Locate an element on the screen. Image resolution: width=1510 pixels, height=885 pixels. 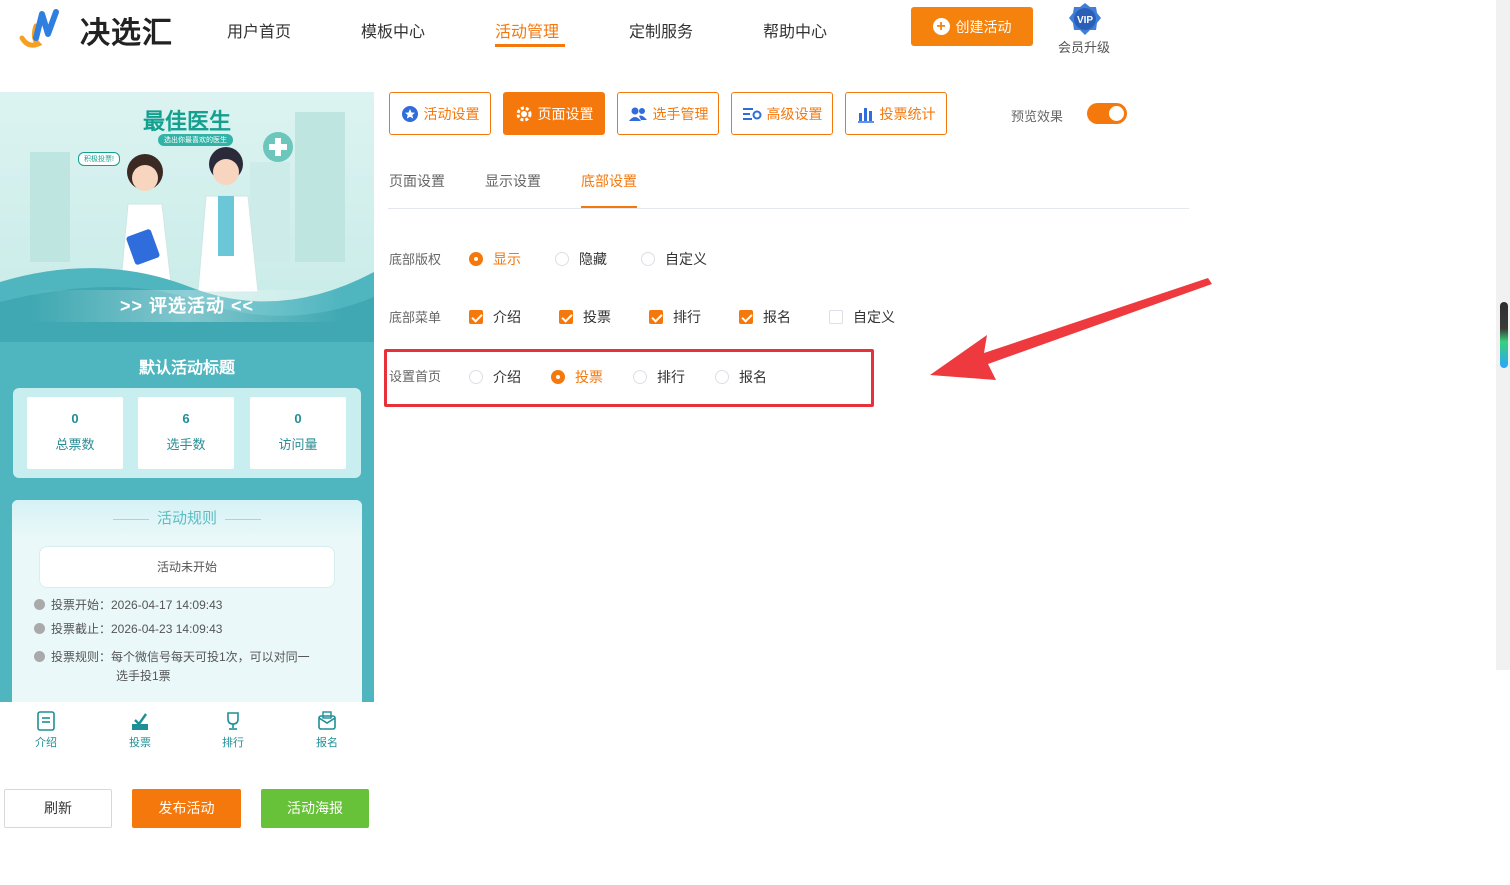
vote-statistics-button: 投票统计 is located at coordinates (896, 113).